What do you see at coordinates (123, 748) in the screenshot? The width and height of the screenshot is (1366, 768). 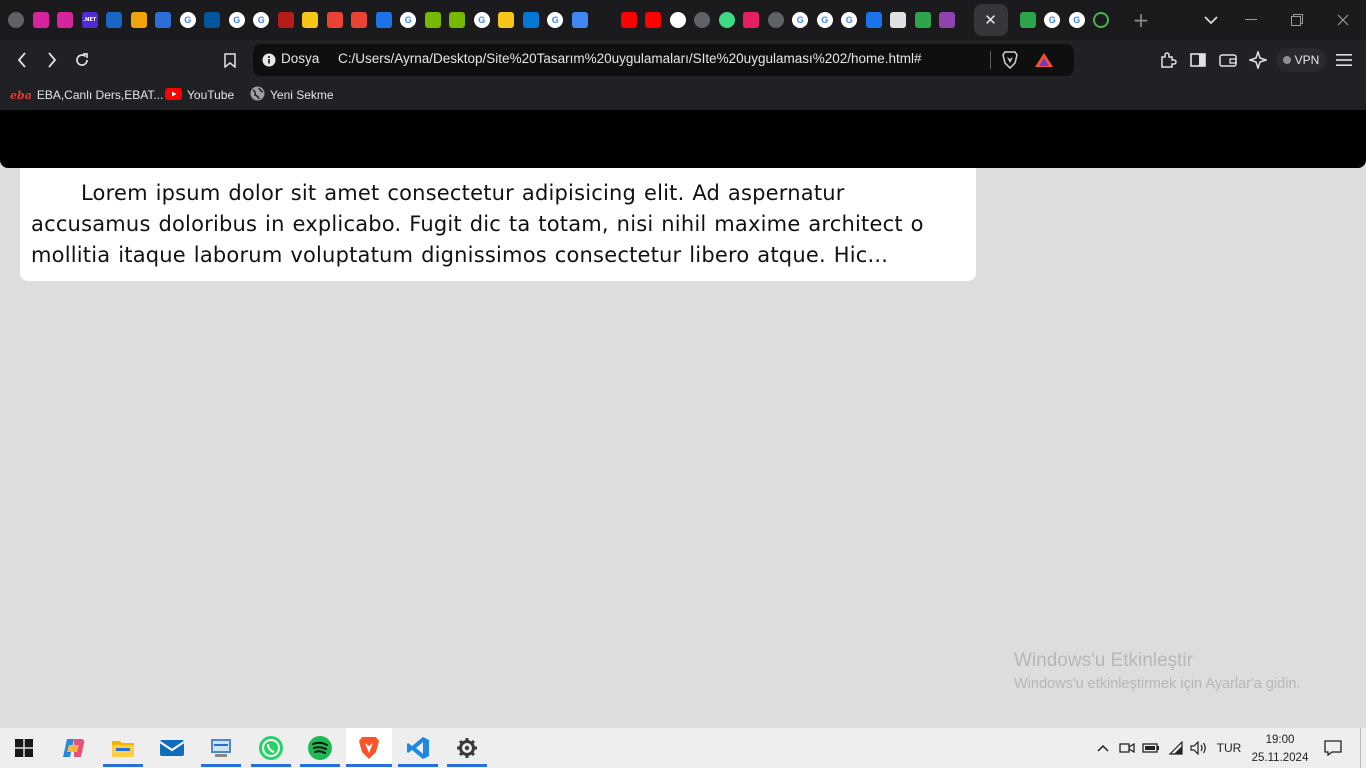 I see `file-explorer-button` at bounding box center [123, 748].